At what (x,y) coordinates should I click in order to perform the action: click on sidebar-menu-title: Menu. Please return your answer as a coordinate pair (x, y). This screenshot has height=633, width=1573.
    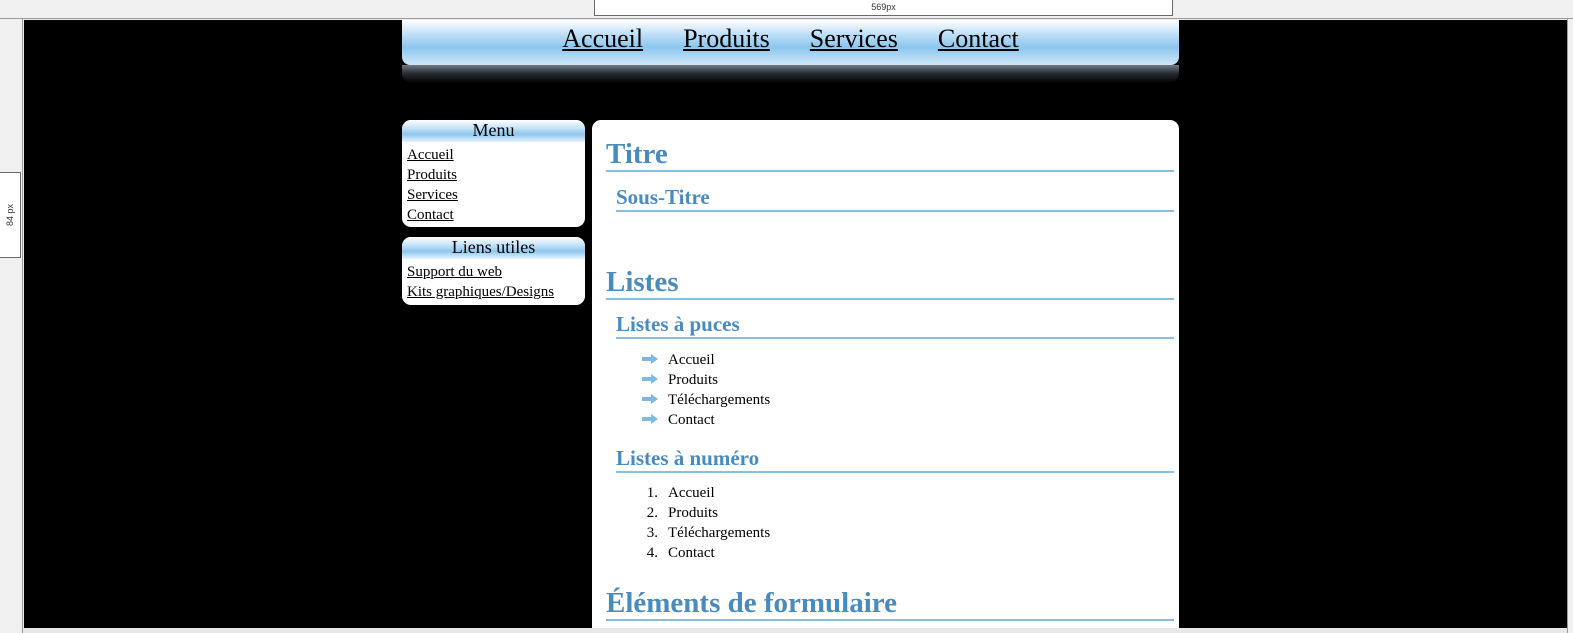
    Looking at the image, I should click on (493, 131).